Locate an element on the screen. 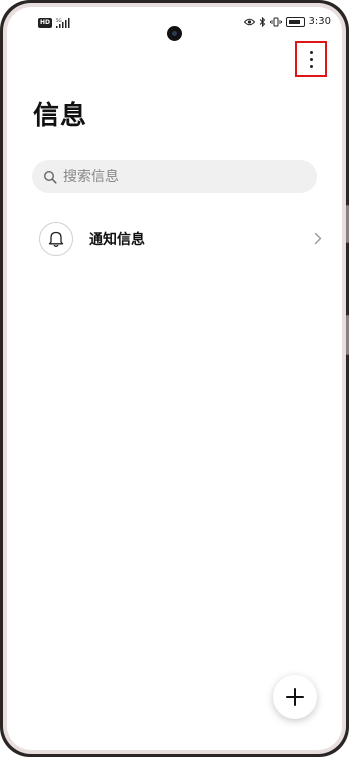 Image resolution: width=349 pixels, height=757 pixels. hd-badge: HD is located at coordinates (45, 23).